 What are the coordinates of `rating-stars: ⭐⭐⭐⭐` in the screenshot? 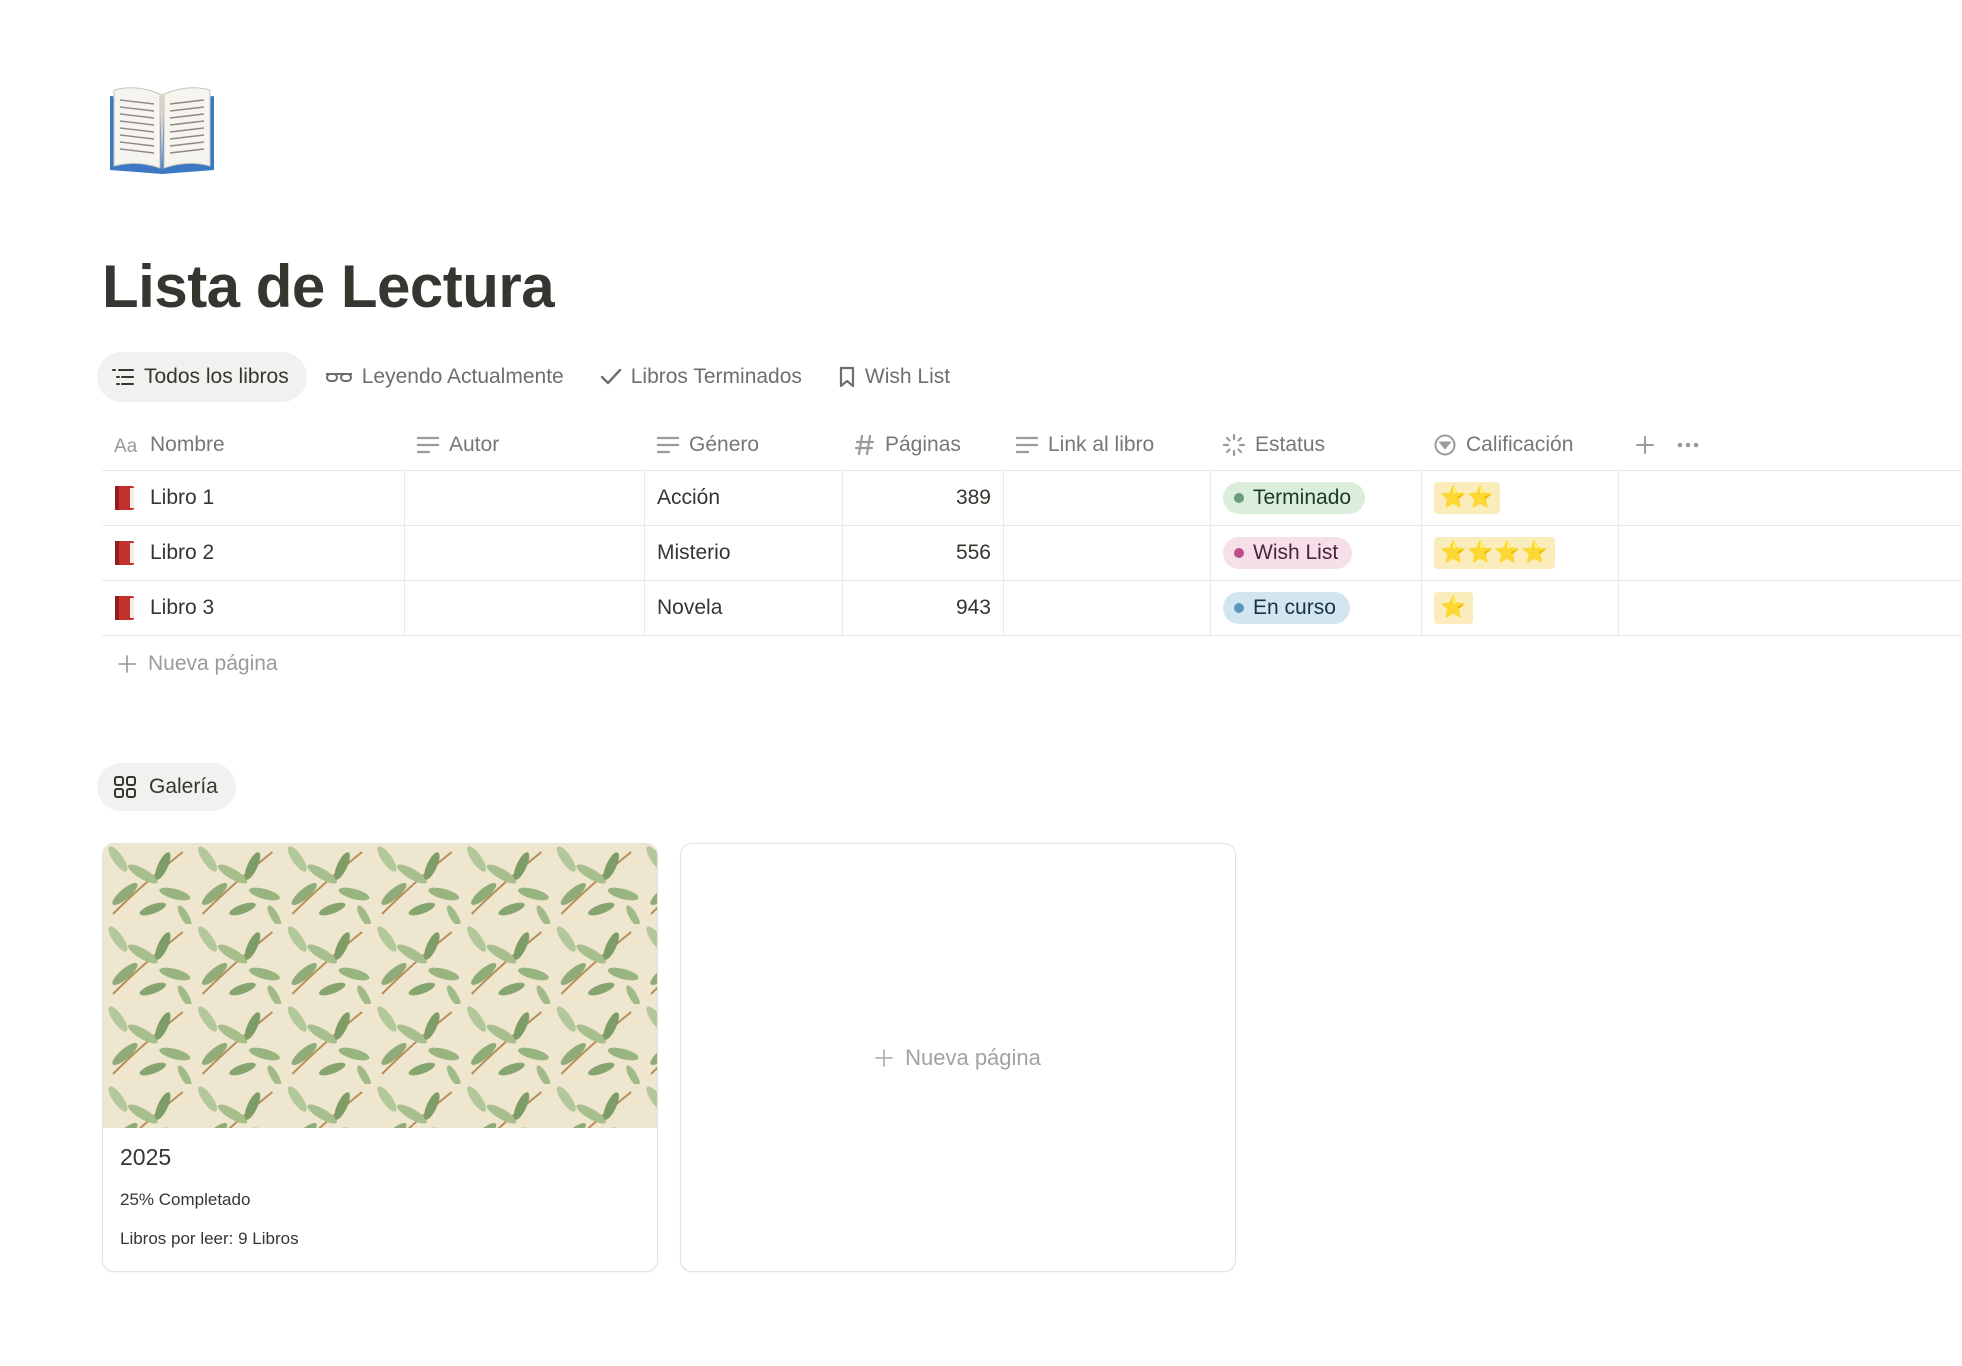 It's located at (1494, 553).